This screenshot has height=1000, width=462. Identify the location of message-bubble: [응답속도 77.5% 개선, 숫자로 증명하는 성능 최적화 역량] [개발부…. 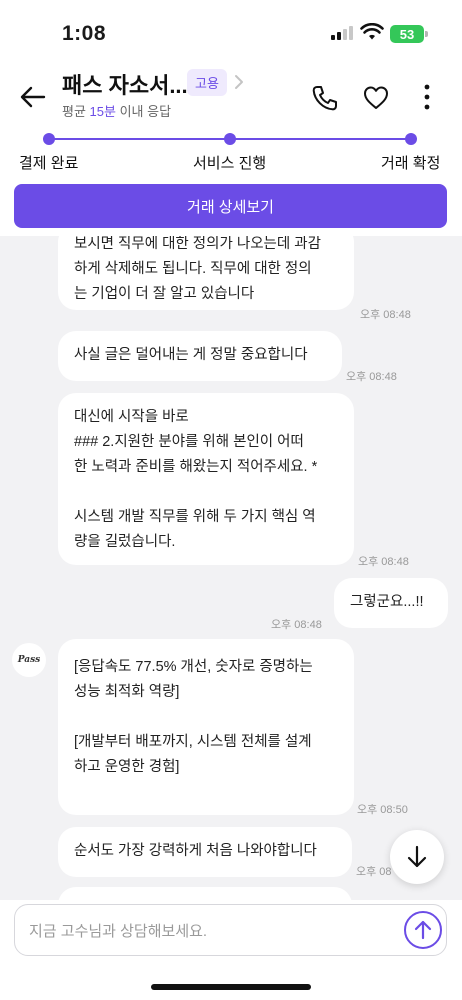
(206, 727).